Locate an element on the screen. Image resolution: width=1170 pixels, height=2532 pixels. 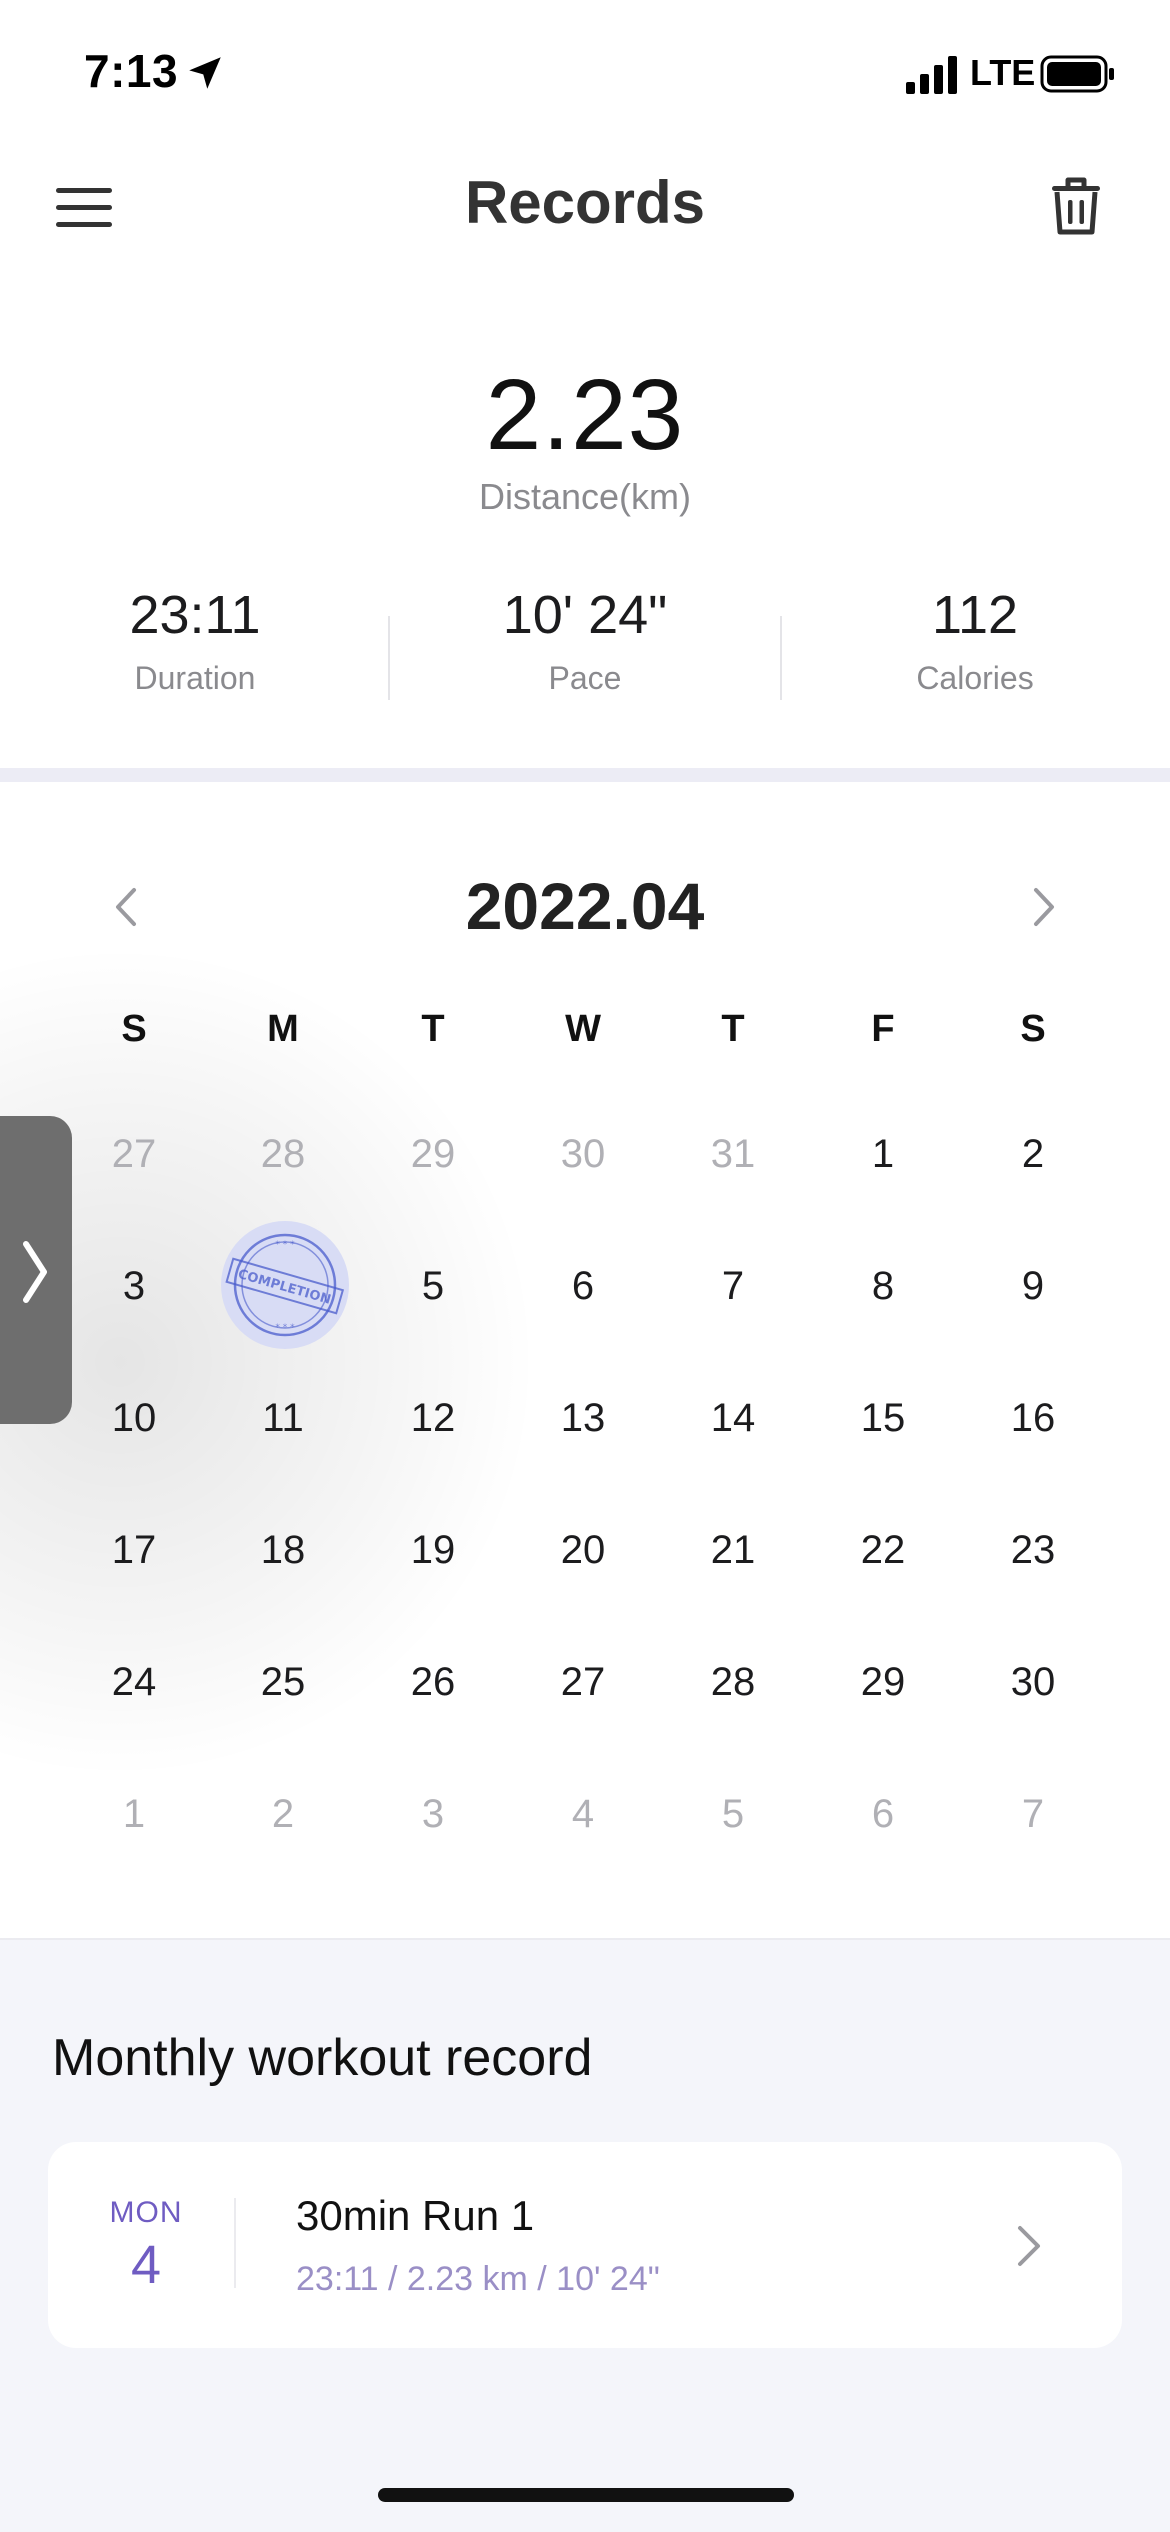
calendar-day: 21 is located at coordinates (733, 1550).